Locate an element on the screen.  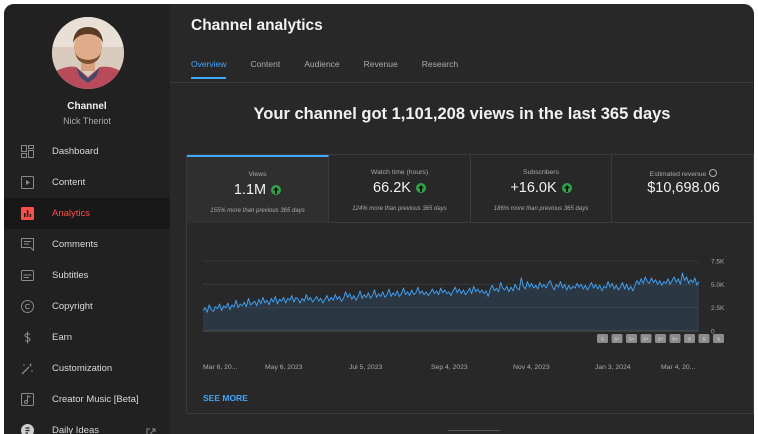
sidebar-item-label: Creator Music [Beta] is located at coordinates (95, 399).